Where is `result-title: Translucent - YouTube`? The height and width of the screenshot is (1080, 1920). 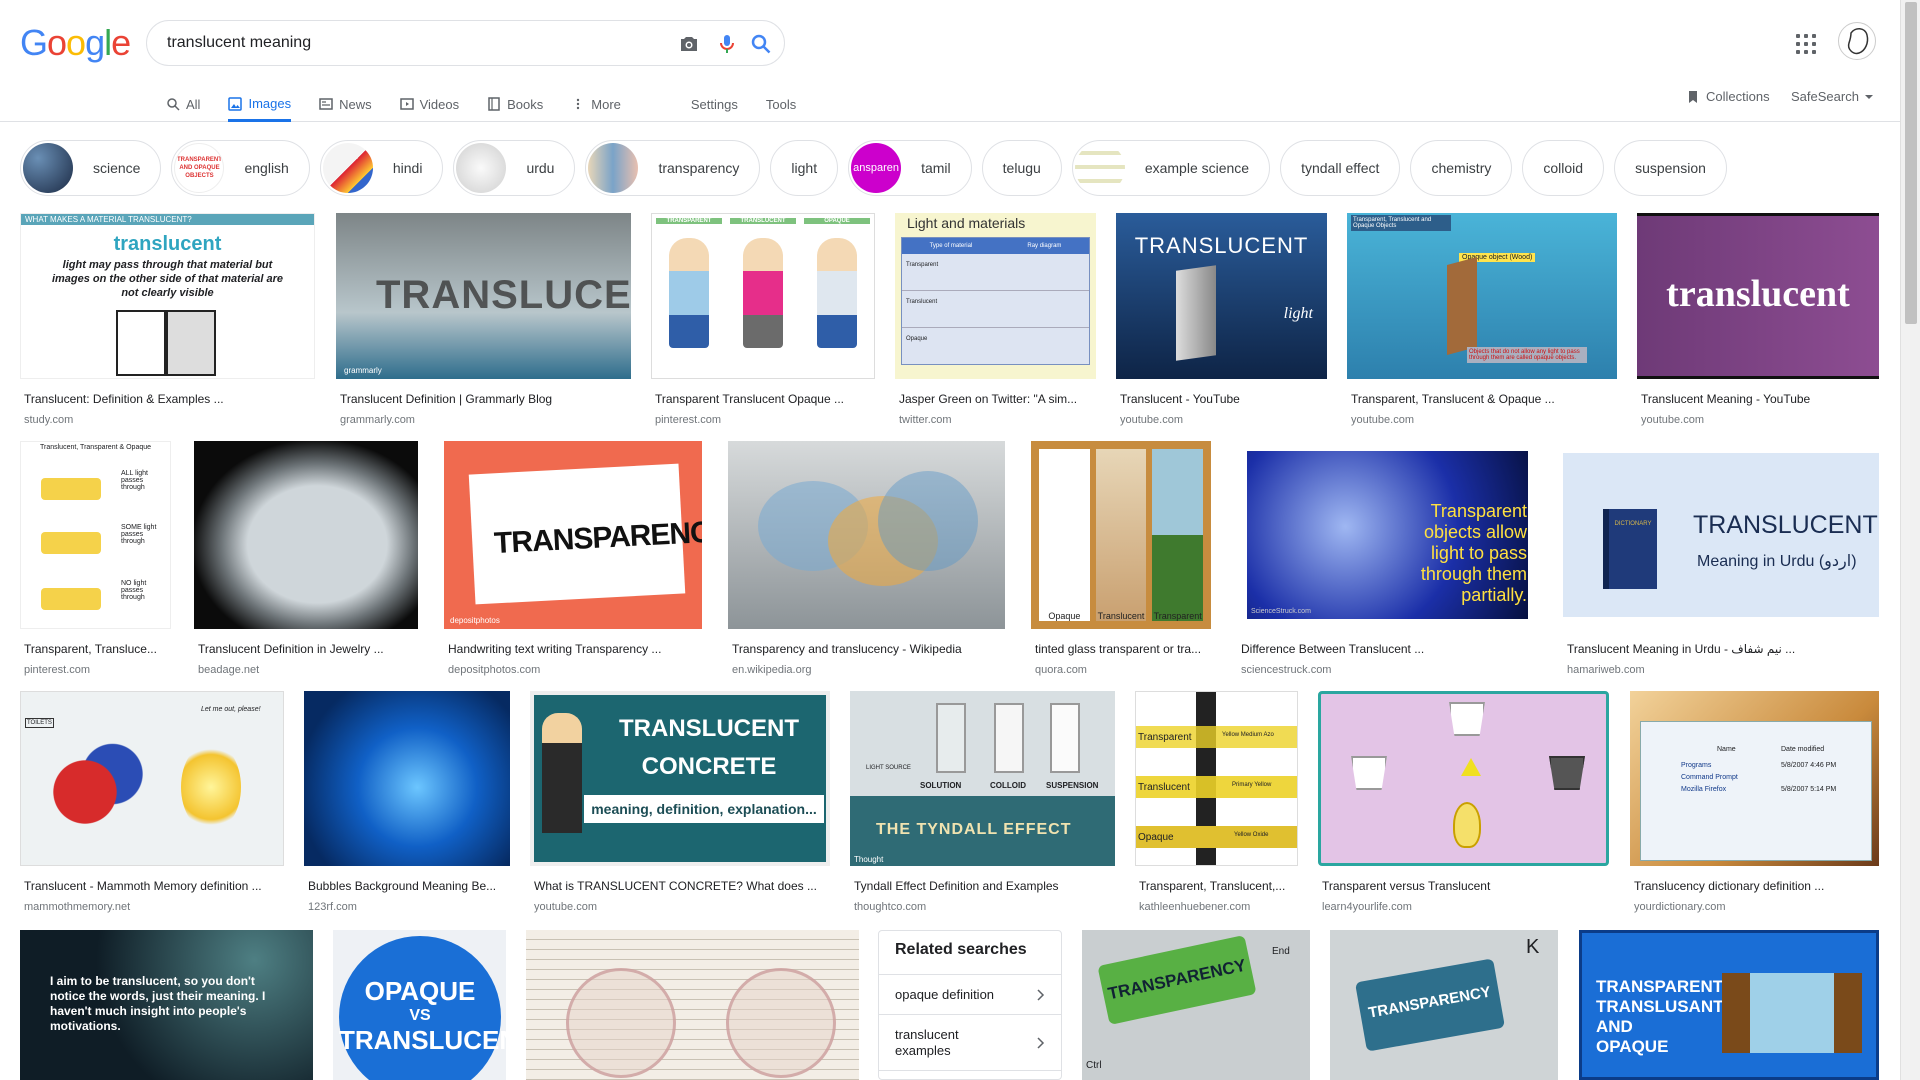
result-title: Translucent - YouTube is located at coordinates (1223, 399).